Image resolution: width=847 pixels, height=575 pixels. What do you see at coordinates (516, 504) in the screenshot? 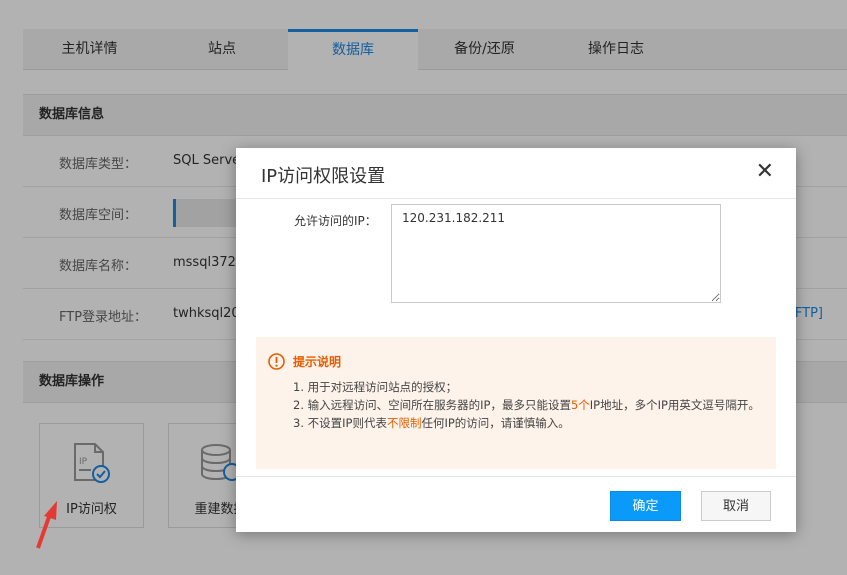
I see `dialog-footer: 确定 取消` at bounding box center [516, 504].